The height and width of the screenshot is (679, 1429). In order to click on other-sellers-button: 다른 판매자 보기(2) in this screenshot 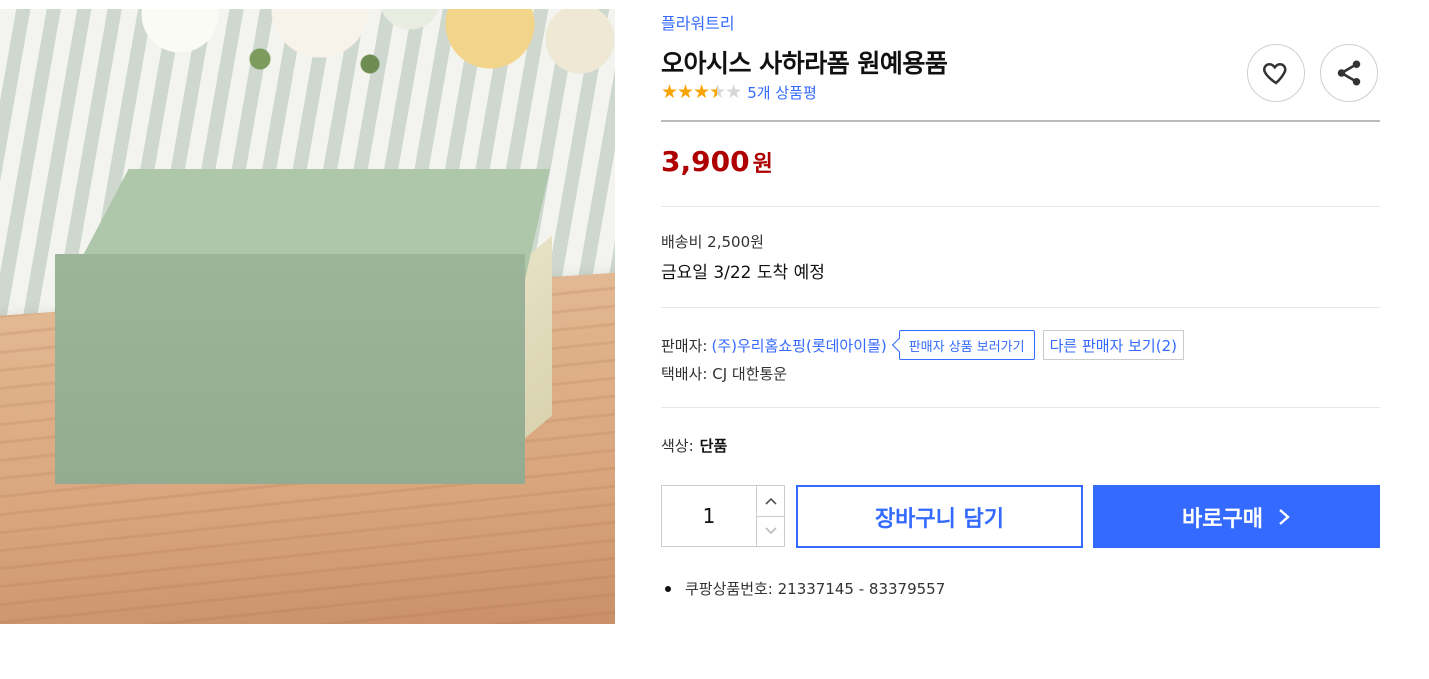, I will do `click(1113, 345)`.